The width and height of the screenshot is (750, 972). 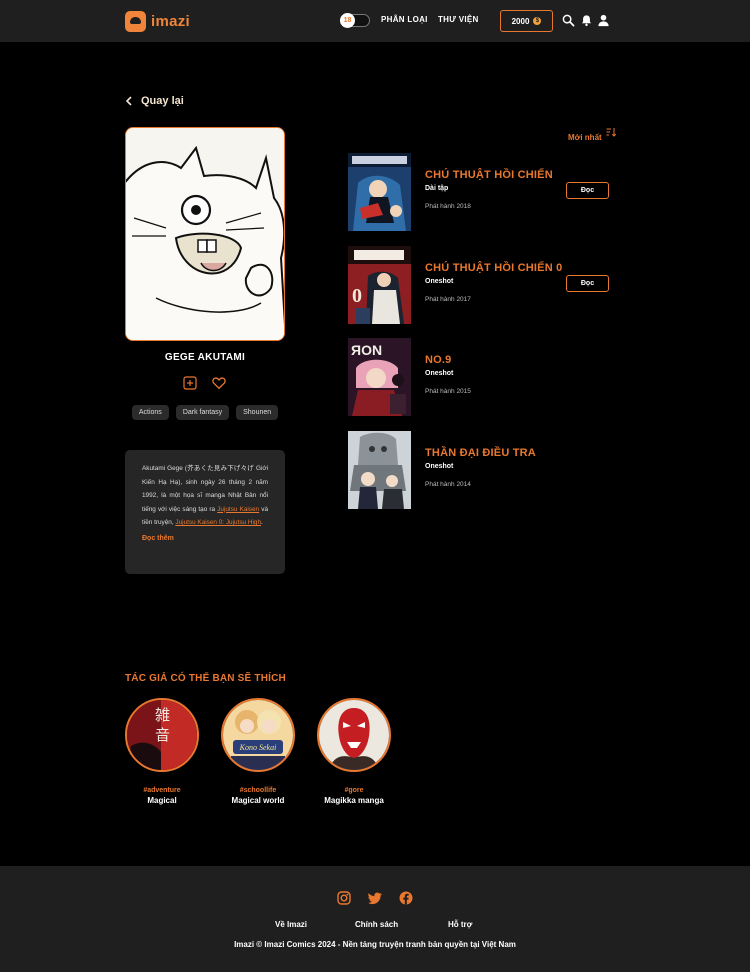 What do you see at coordinates (489, 175) in the screenshot?
I see `manga-title: CHÚ THUẬT HỒI CHIẾN` at bounding box center [489, 175].